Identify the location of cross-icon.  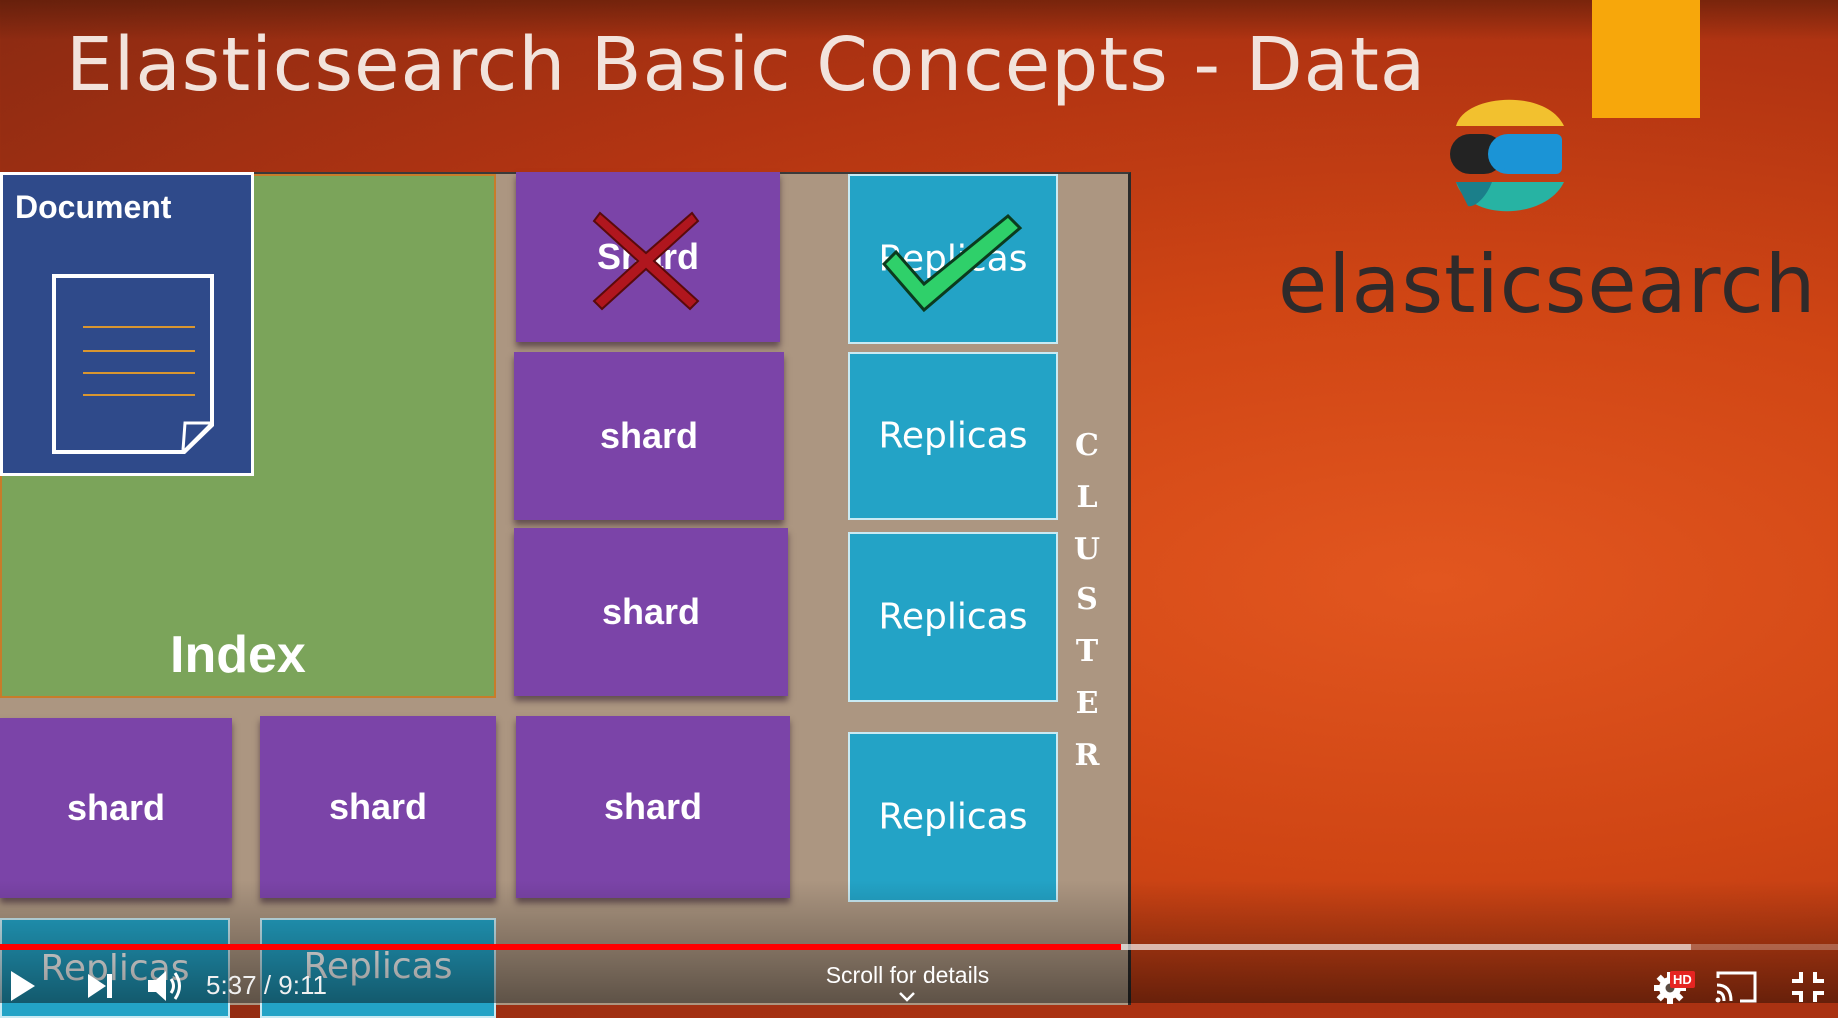
(646, 261).